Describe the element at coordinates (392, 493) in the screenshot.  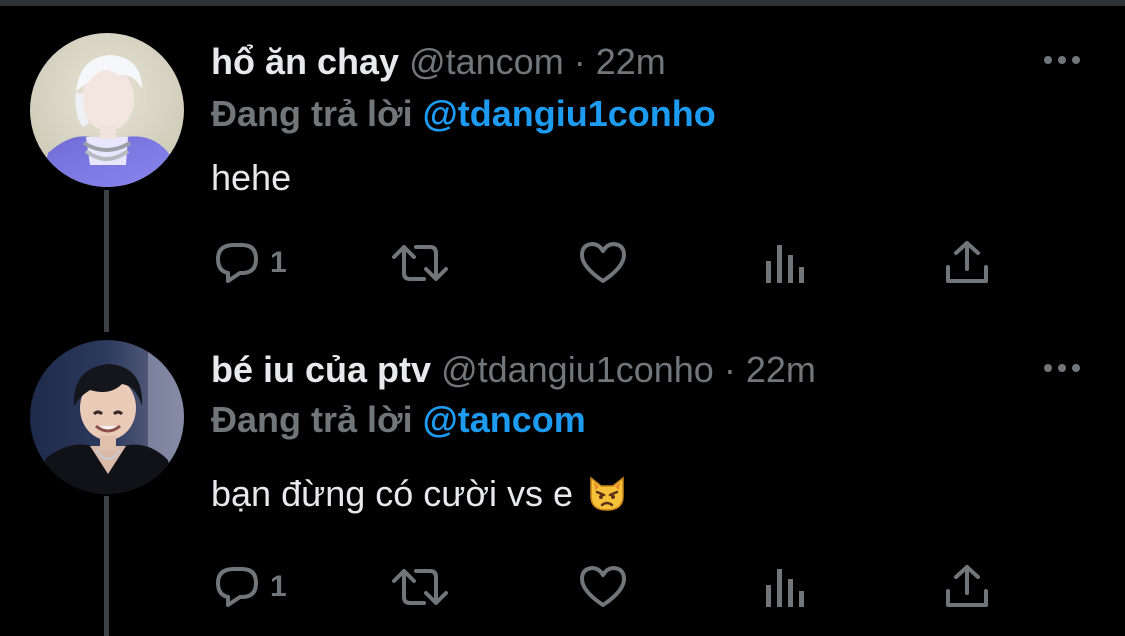
I see `tweet-text-content: bạn đừng có cười vs e` at that location.